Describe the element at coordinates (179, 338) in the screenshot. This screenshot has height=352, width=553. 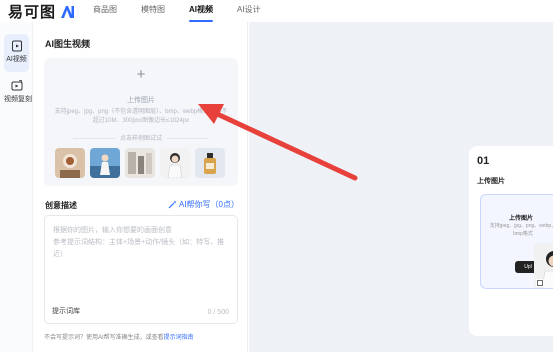
I see `prompt-guide-link: 提示词指南` at that location.